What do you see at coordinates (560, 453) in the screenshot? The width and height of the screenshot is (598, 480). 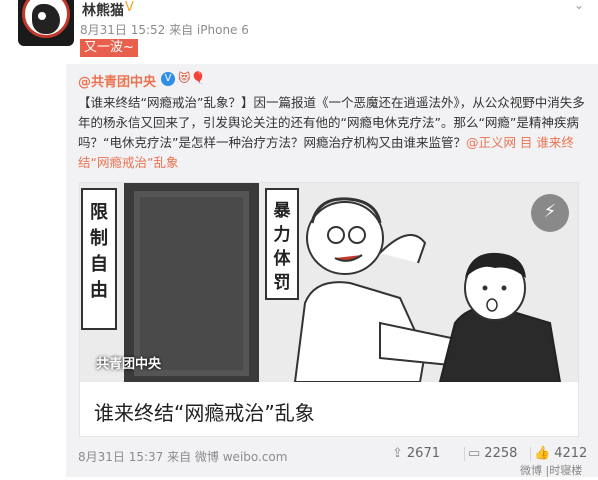 I see `like-count-button: 👍 4212` at bounding box center [560, 453].